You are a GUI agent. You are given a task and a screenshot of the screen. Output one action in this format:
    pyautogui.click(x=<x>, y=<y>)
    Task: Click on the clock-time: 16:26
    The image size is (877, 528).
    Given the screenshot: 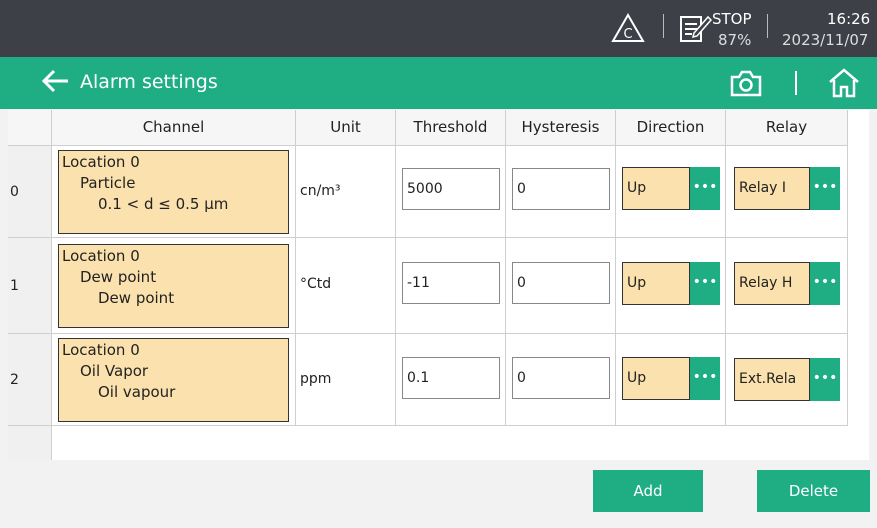 What is the action you would take?
    pyautogui.click(x=849, y=19)
    